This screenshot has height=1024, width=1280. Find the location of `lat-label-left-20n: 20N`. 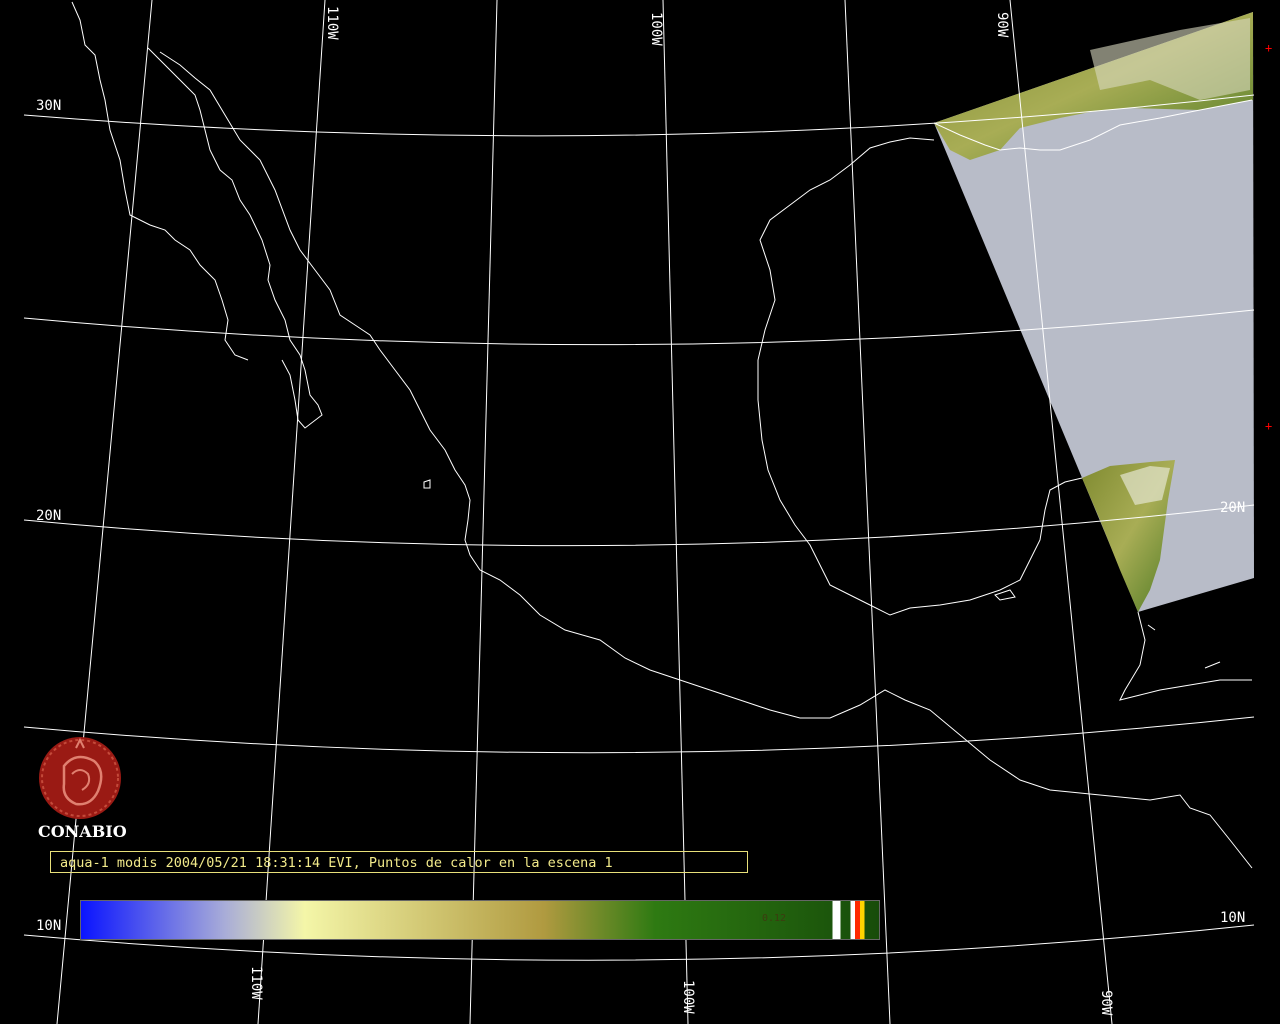

lat-label-left-20n: 20N is located at coordinates (48, 516).